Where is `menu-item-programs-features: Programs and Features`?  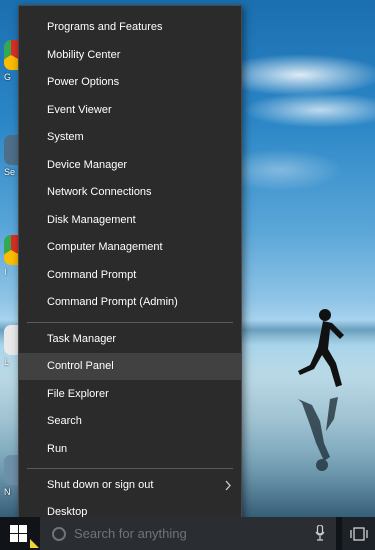 menu-item-programs-features: Programs and Features is located at coordinates (130, 27).